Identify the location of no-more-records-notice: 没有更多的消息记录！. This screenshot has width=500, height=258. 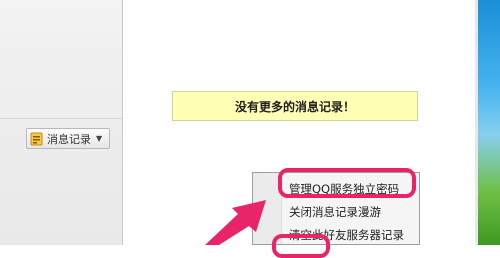
(295, 106).